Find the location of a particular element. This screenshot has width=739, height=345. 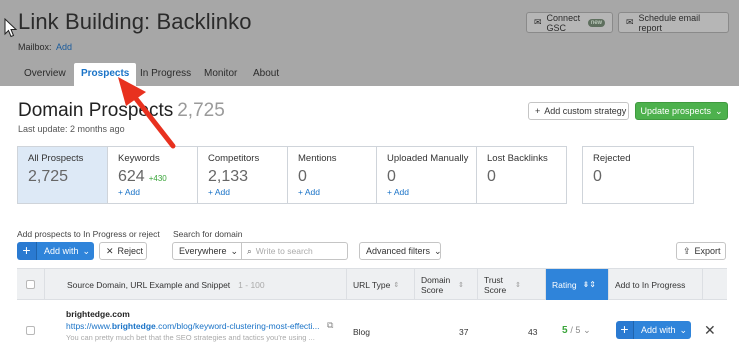

connect-gsc-label: Connect GSC is located at coordinates (563, 22).